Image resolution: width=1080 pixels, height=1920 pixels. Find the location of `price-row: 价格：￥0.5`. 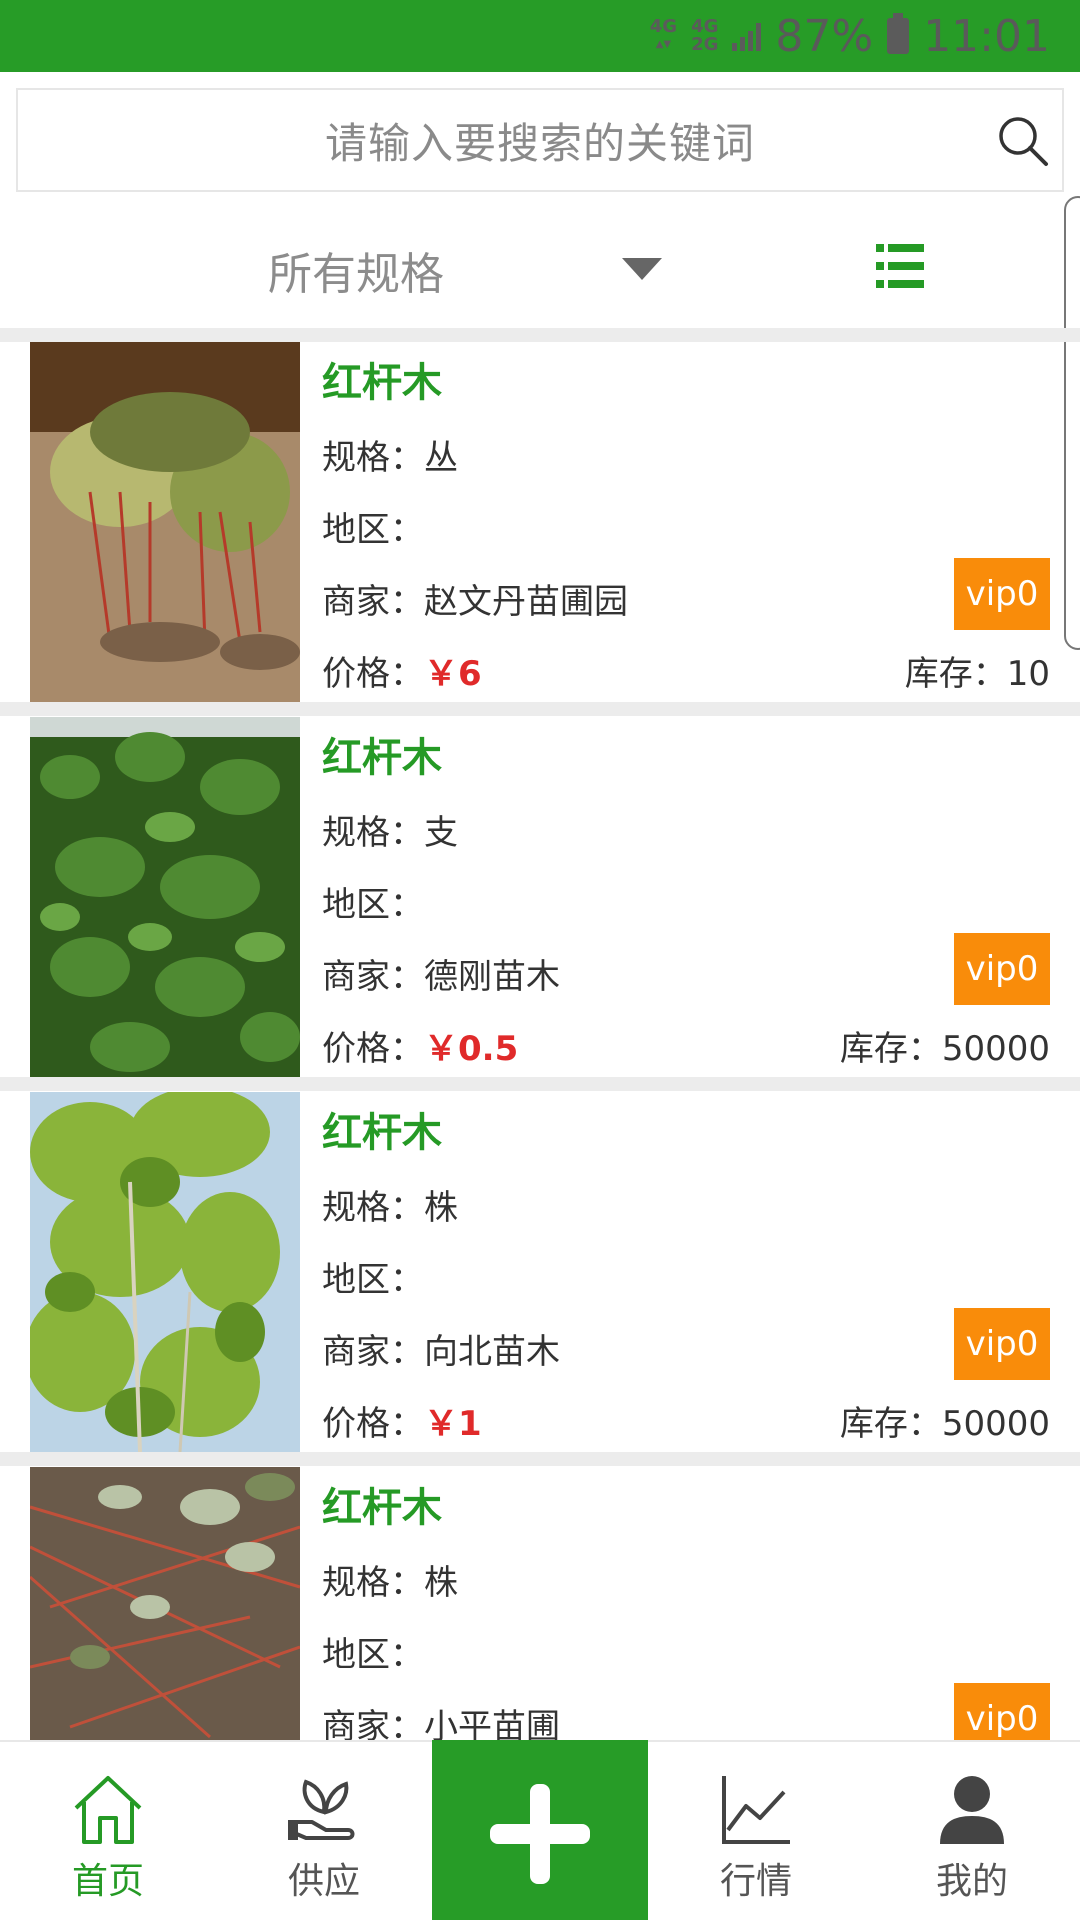

price-row: 价格：￥0.5 is located at coordinates (420, 1045).